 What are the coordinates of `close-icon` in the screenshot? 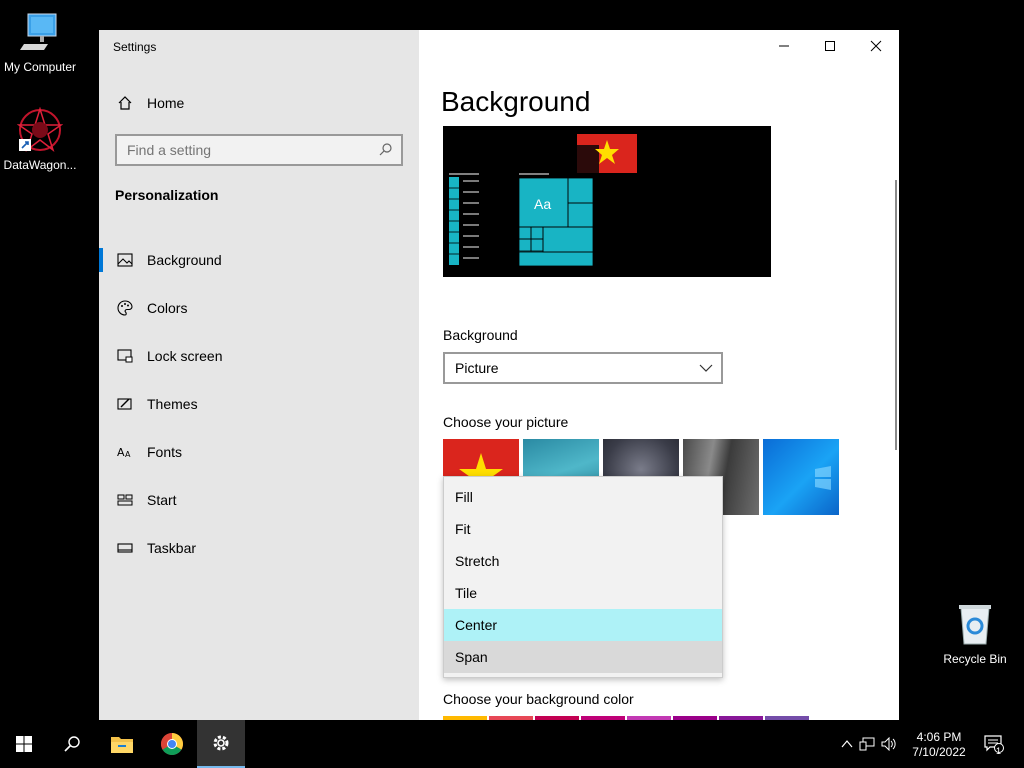 It's located at (876, 46).